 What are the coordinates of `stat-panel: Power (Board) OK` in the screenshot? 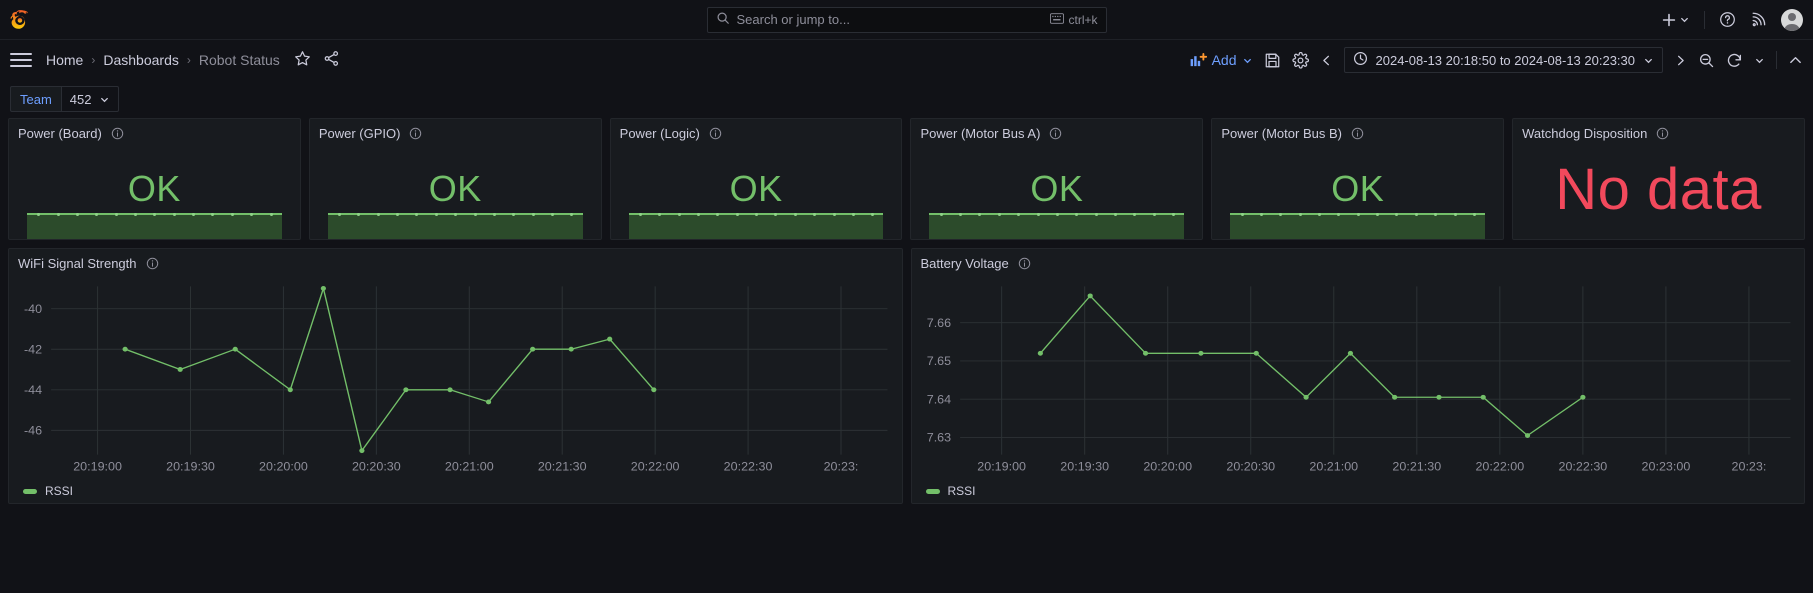 It's located at (154, 179).